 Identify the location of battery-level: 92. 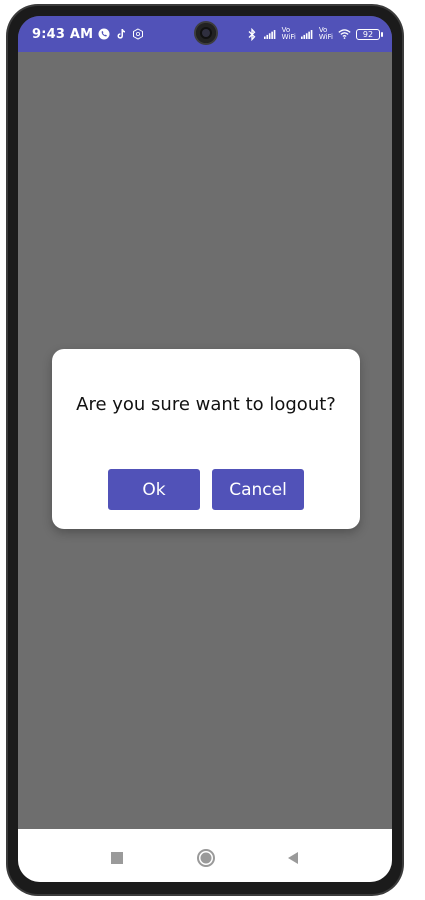
(368, 34).